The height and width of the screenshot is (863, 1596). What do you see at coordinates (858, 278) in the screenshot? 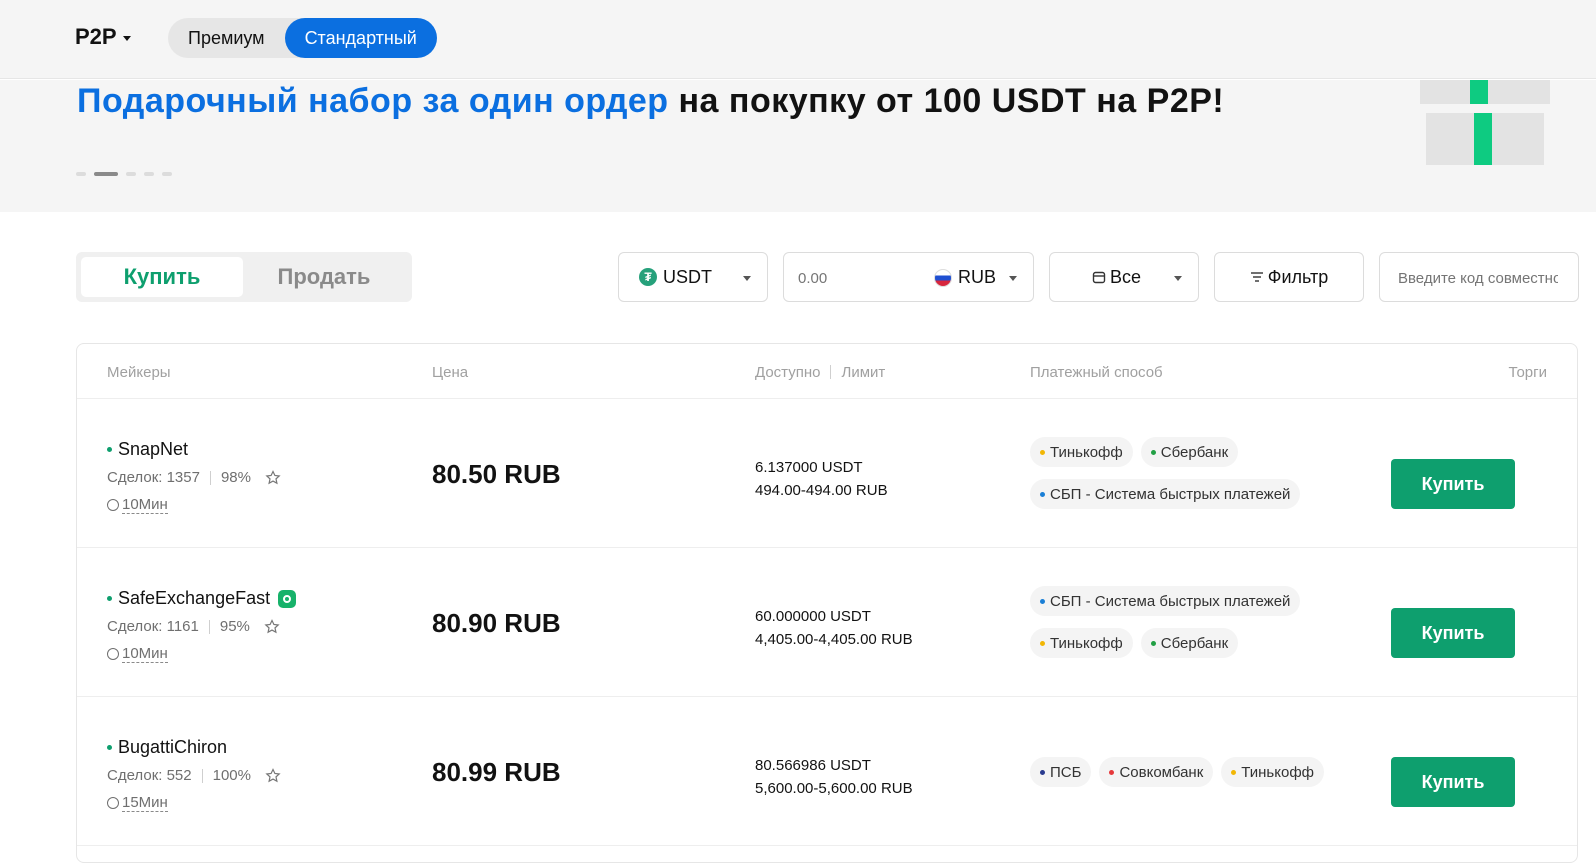
I see `amount-input` at bounding box center [858, 278].